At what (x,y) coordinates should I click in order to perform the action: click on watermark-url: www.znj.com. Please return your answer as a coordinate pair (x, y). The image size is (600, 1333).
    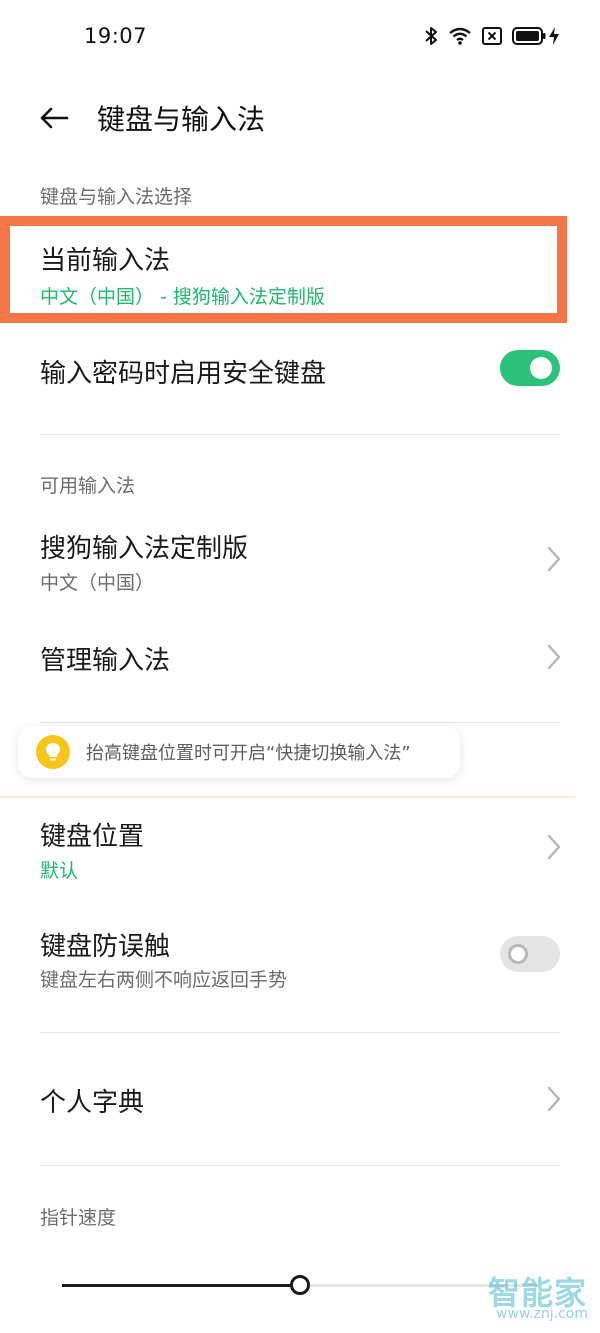
    Looking at the image, I should click on (542, 1314).